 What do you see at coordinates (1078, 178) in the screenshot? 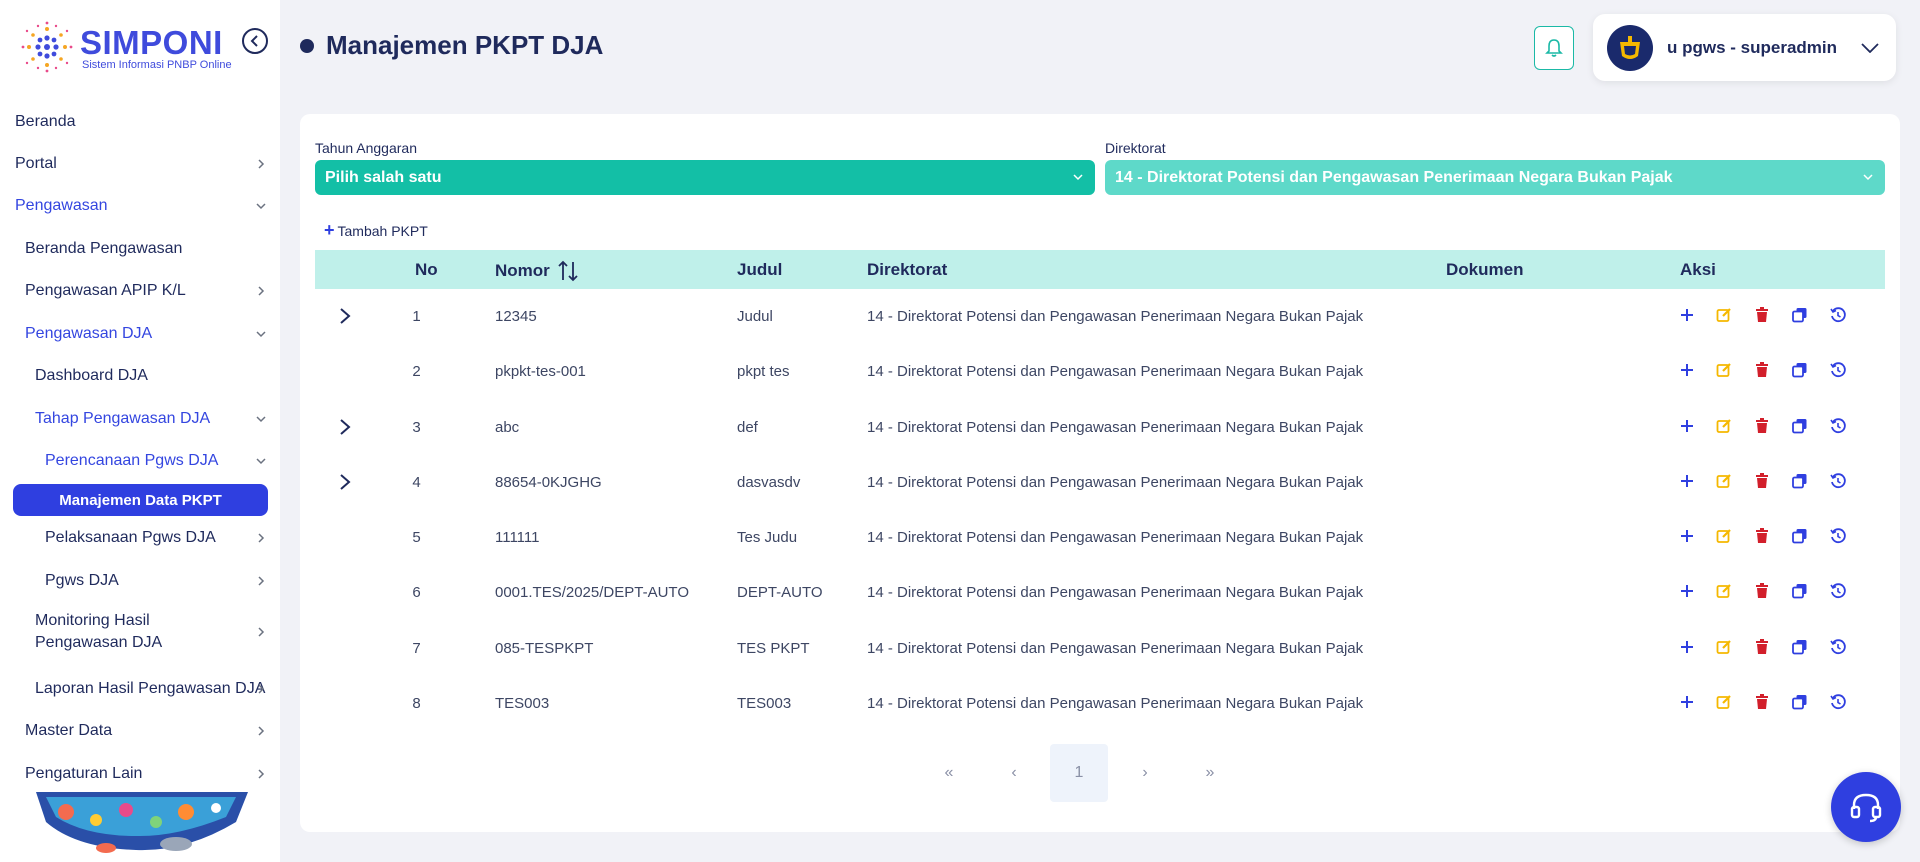
I see `chevron-down-icon` at bounding box center [1078, 178].